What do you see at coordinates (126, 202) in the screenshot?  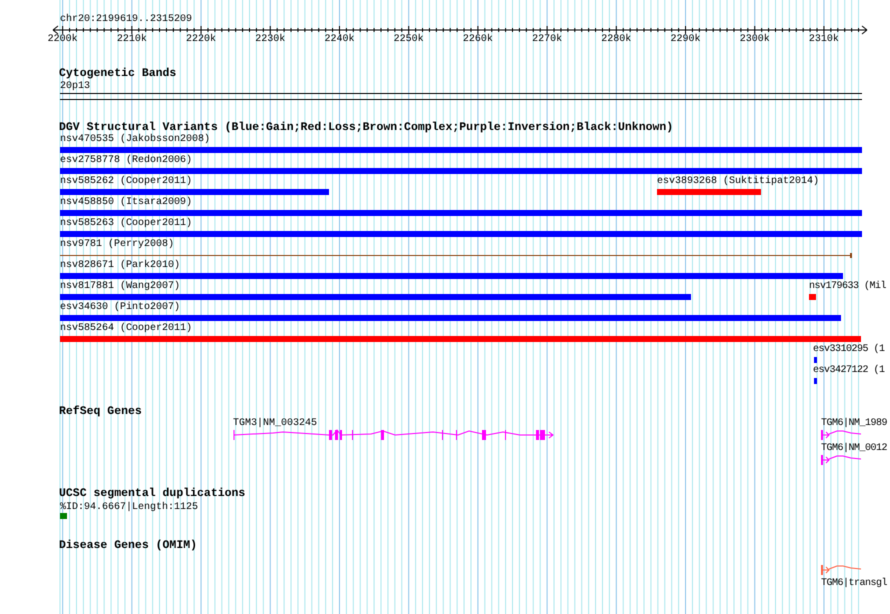 I see `variant-label: nsv458850 (Itsara2009)` at bounding box center [126, 202].